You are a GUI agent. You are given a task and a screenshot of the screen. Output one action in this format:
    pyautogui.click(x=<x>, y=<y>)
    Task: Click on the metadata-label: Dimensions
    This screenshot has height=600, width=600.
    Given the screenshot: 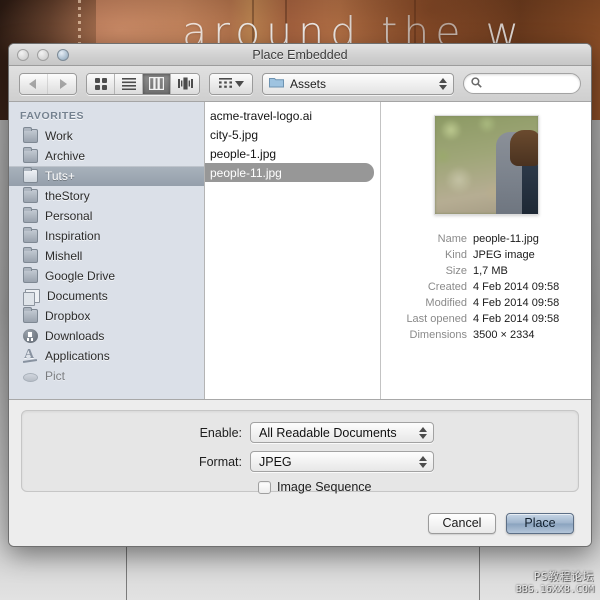 What is the action you would take?
    pyautogui.click(x=438, y=335)
    